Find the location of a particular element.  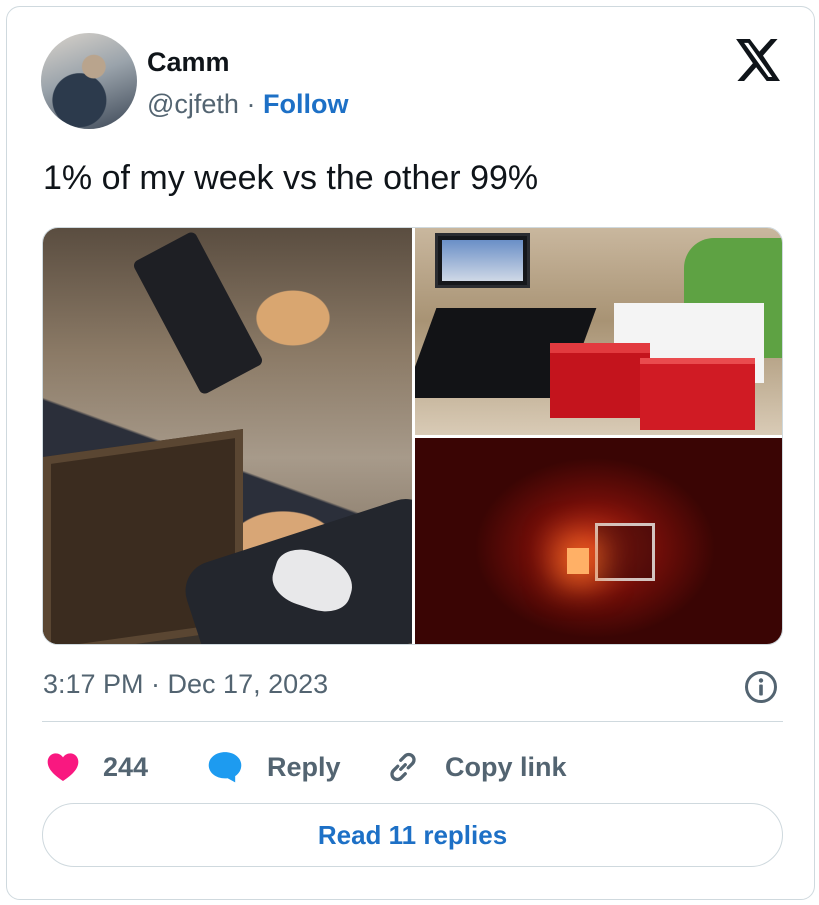

info-icon is located at coordinates (761, 687).